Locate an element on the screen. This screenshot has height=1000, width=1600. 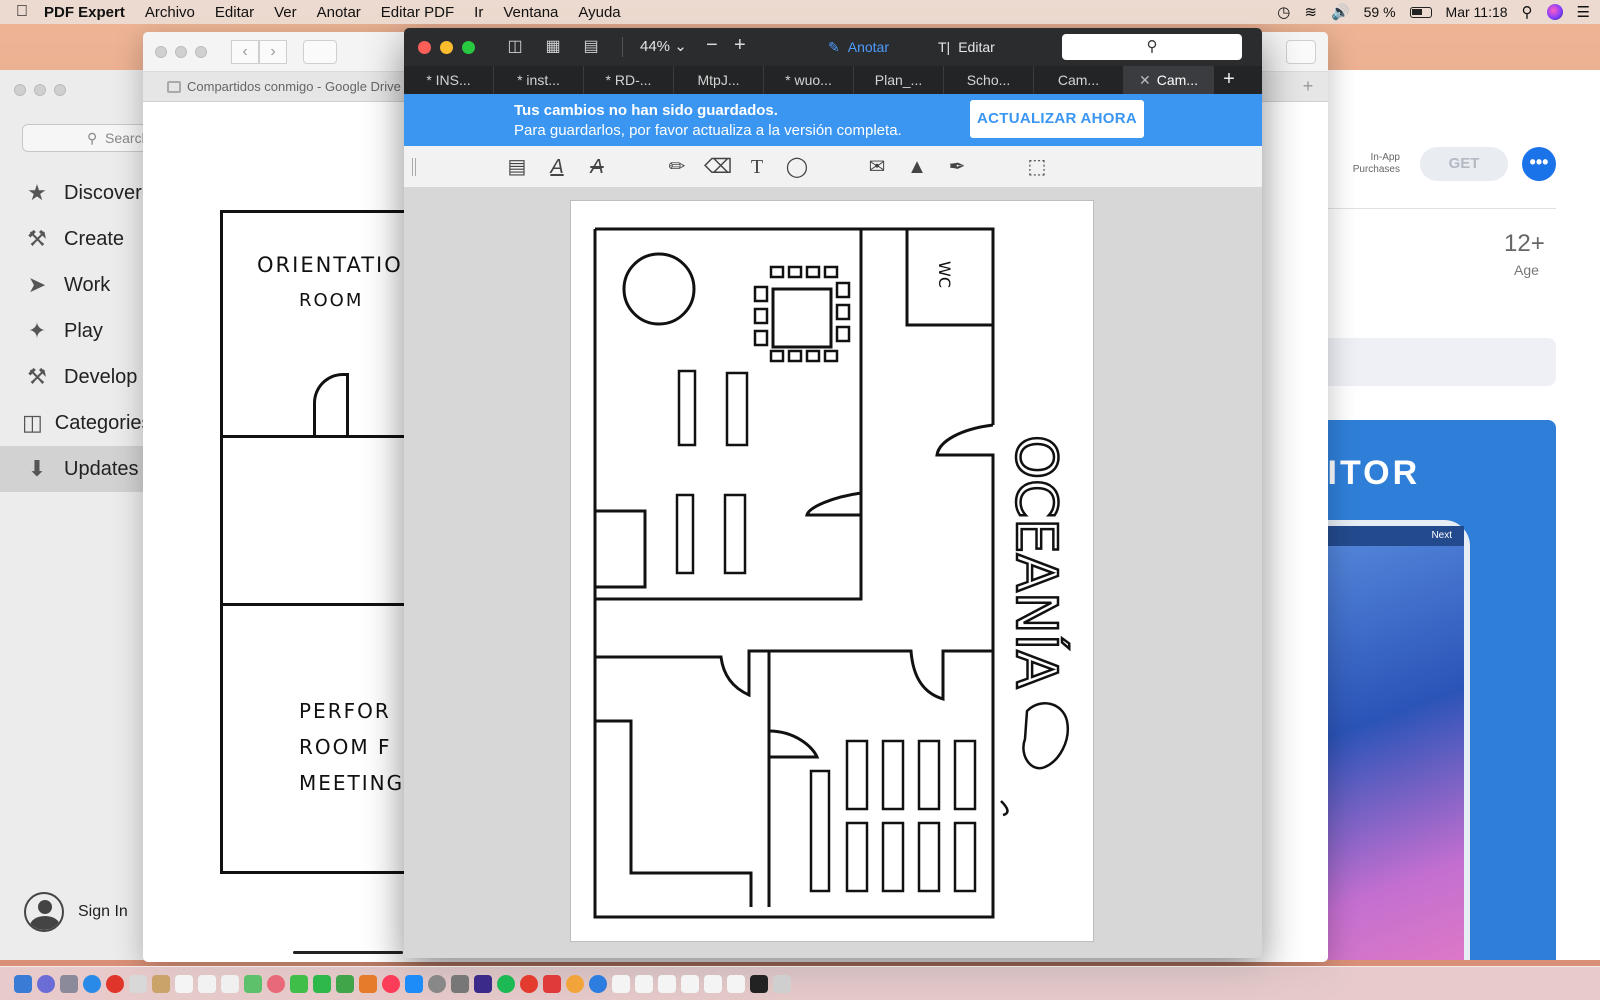
chrome-icon is located at coordinates (529, 983).